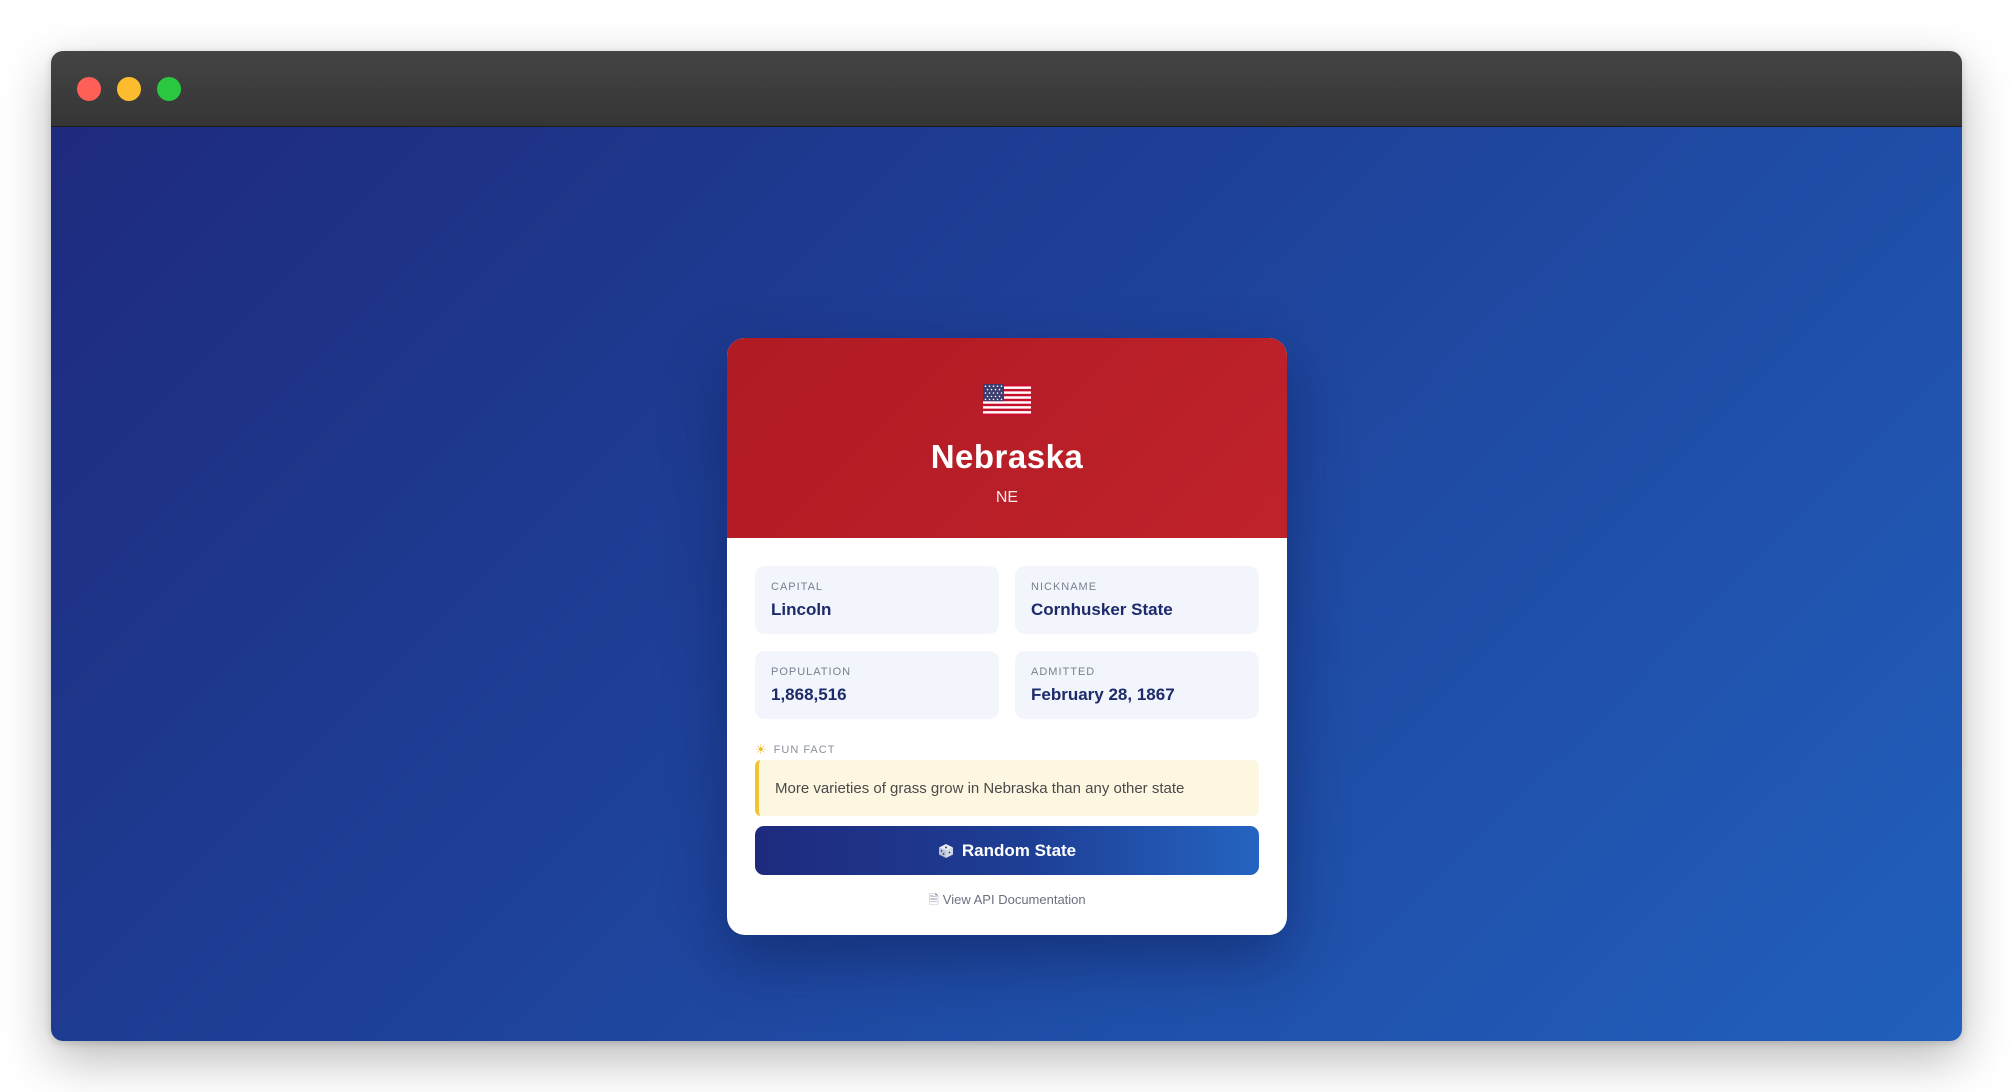 Image resolution: width=2013 pixels, height=1092 pixels. What do you see at coordinates (129, 89) in the screenshot?
I see `minimize-window-button` at bounding box center [129, 89].